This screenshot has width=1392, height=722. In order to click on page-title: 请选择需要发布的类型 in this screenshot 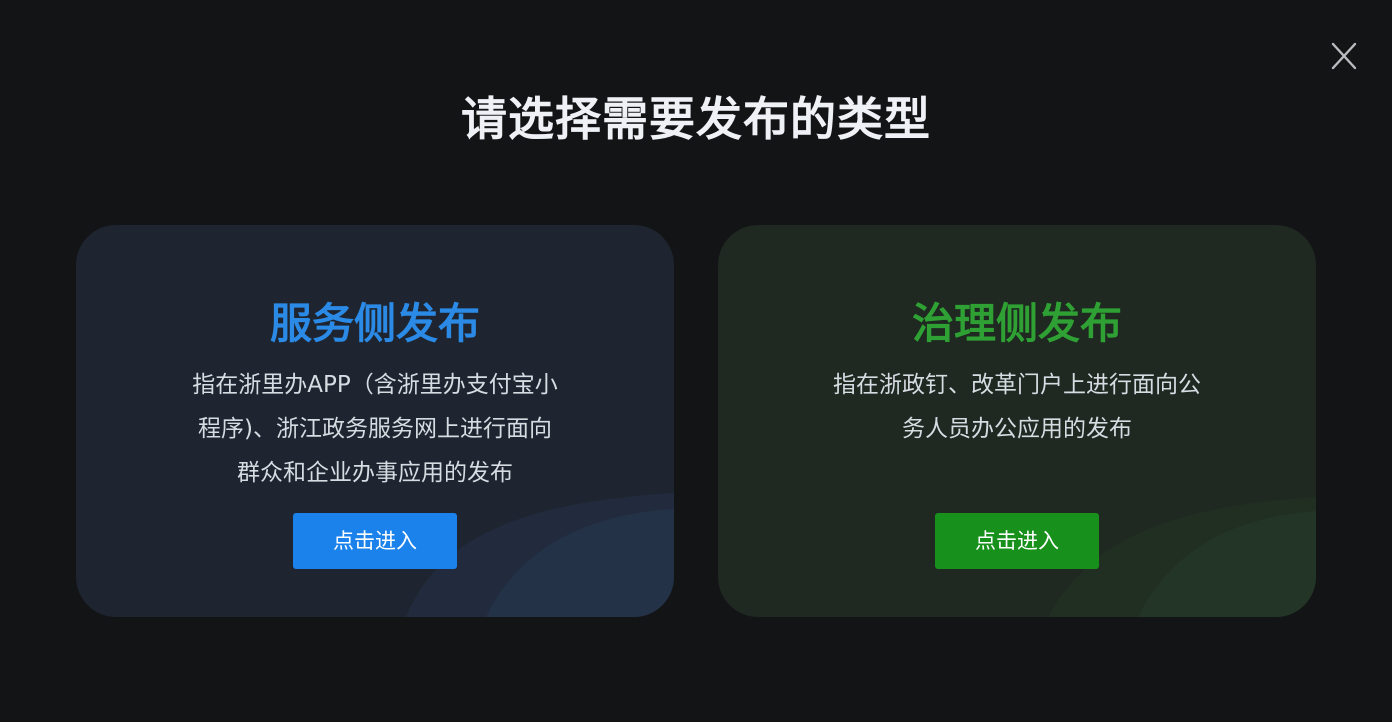, I will do `click(696, 119)`.